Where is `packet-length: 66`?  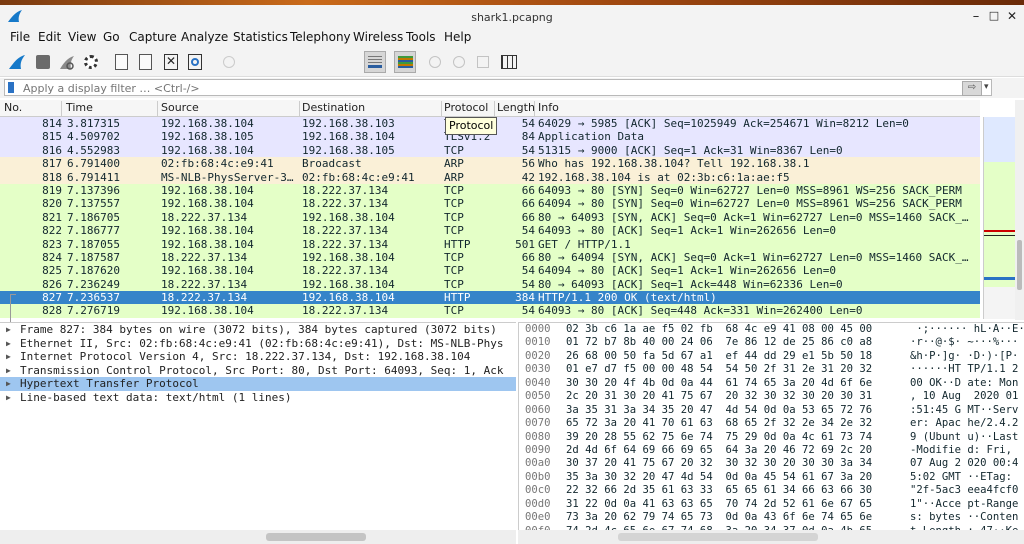 packet-length: 66 is located at coordinates (528, 204).